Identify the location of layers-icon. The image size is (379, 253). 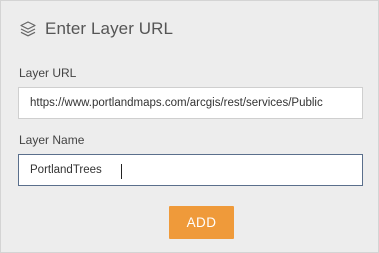
(28, 29).